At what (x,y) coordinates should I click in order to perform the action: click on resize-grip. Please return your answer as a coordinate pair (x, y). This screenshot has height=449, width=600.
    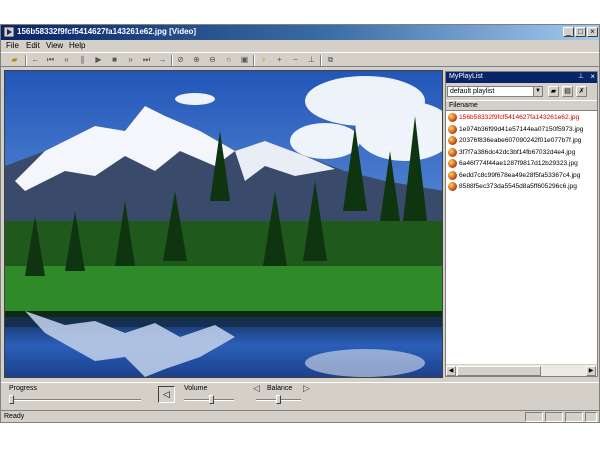
    Looking at the image, I should click on (591, 417).